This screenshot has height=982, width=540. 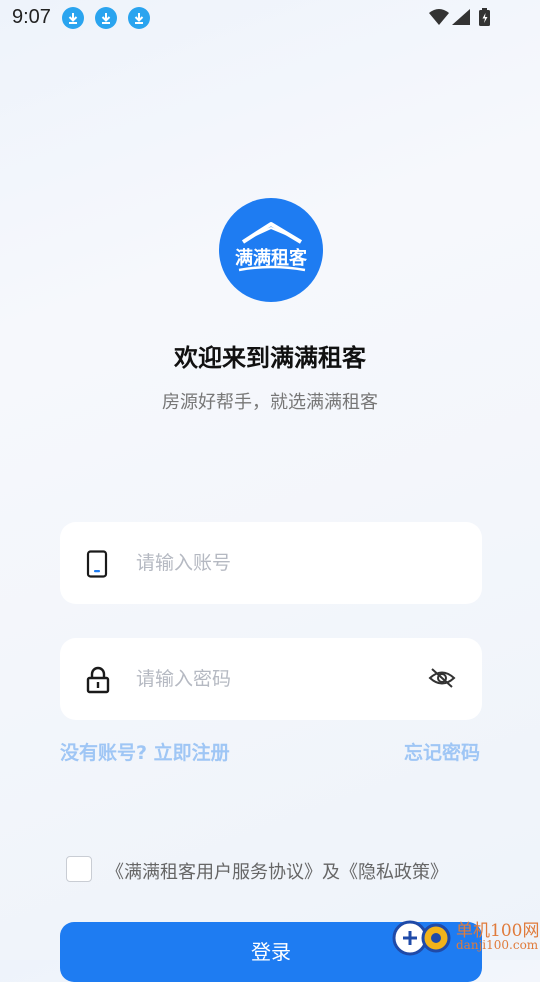 What do you see at coordinates (270, 402) in the screenshot?
I see `page-subtitle: 房源好帮手，就选满满租客` at bounding box center [270, 402].